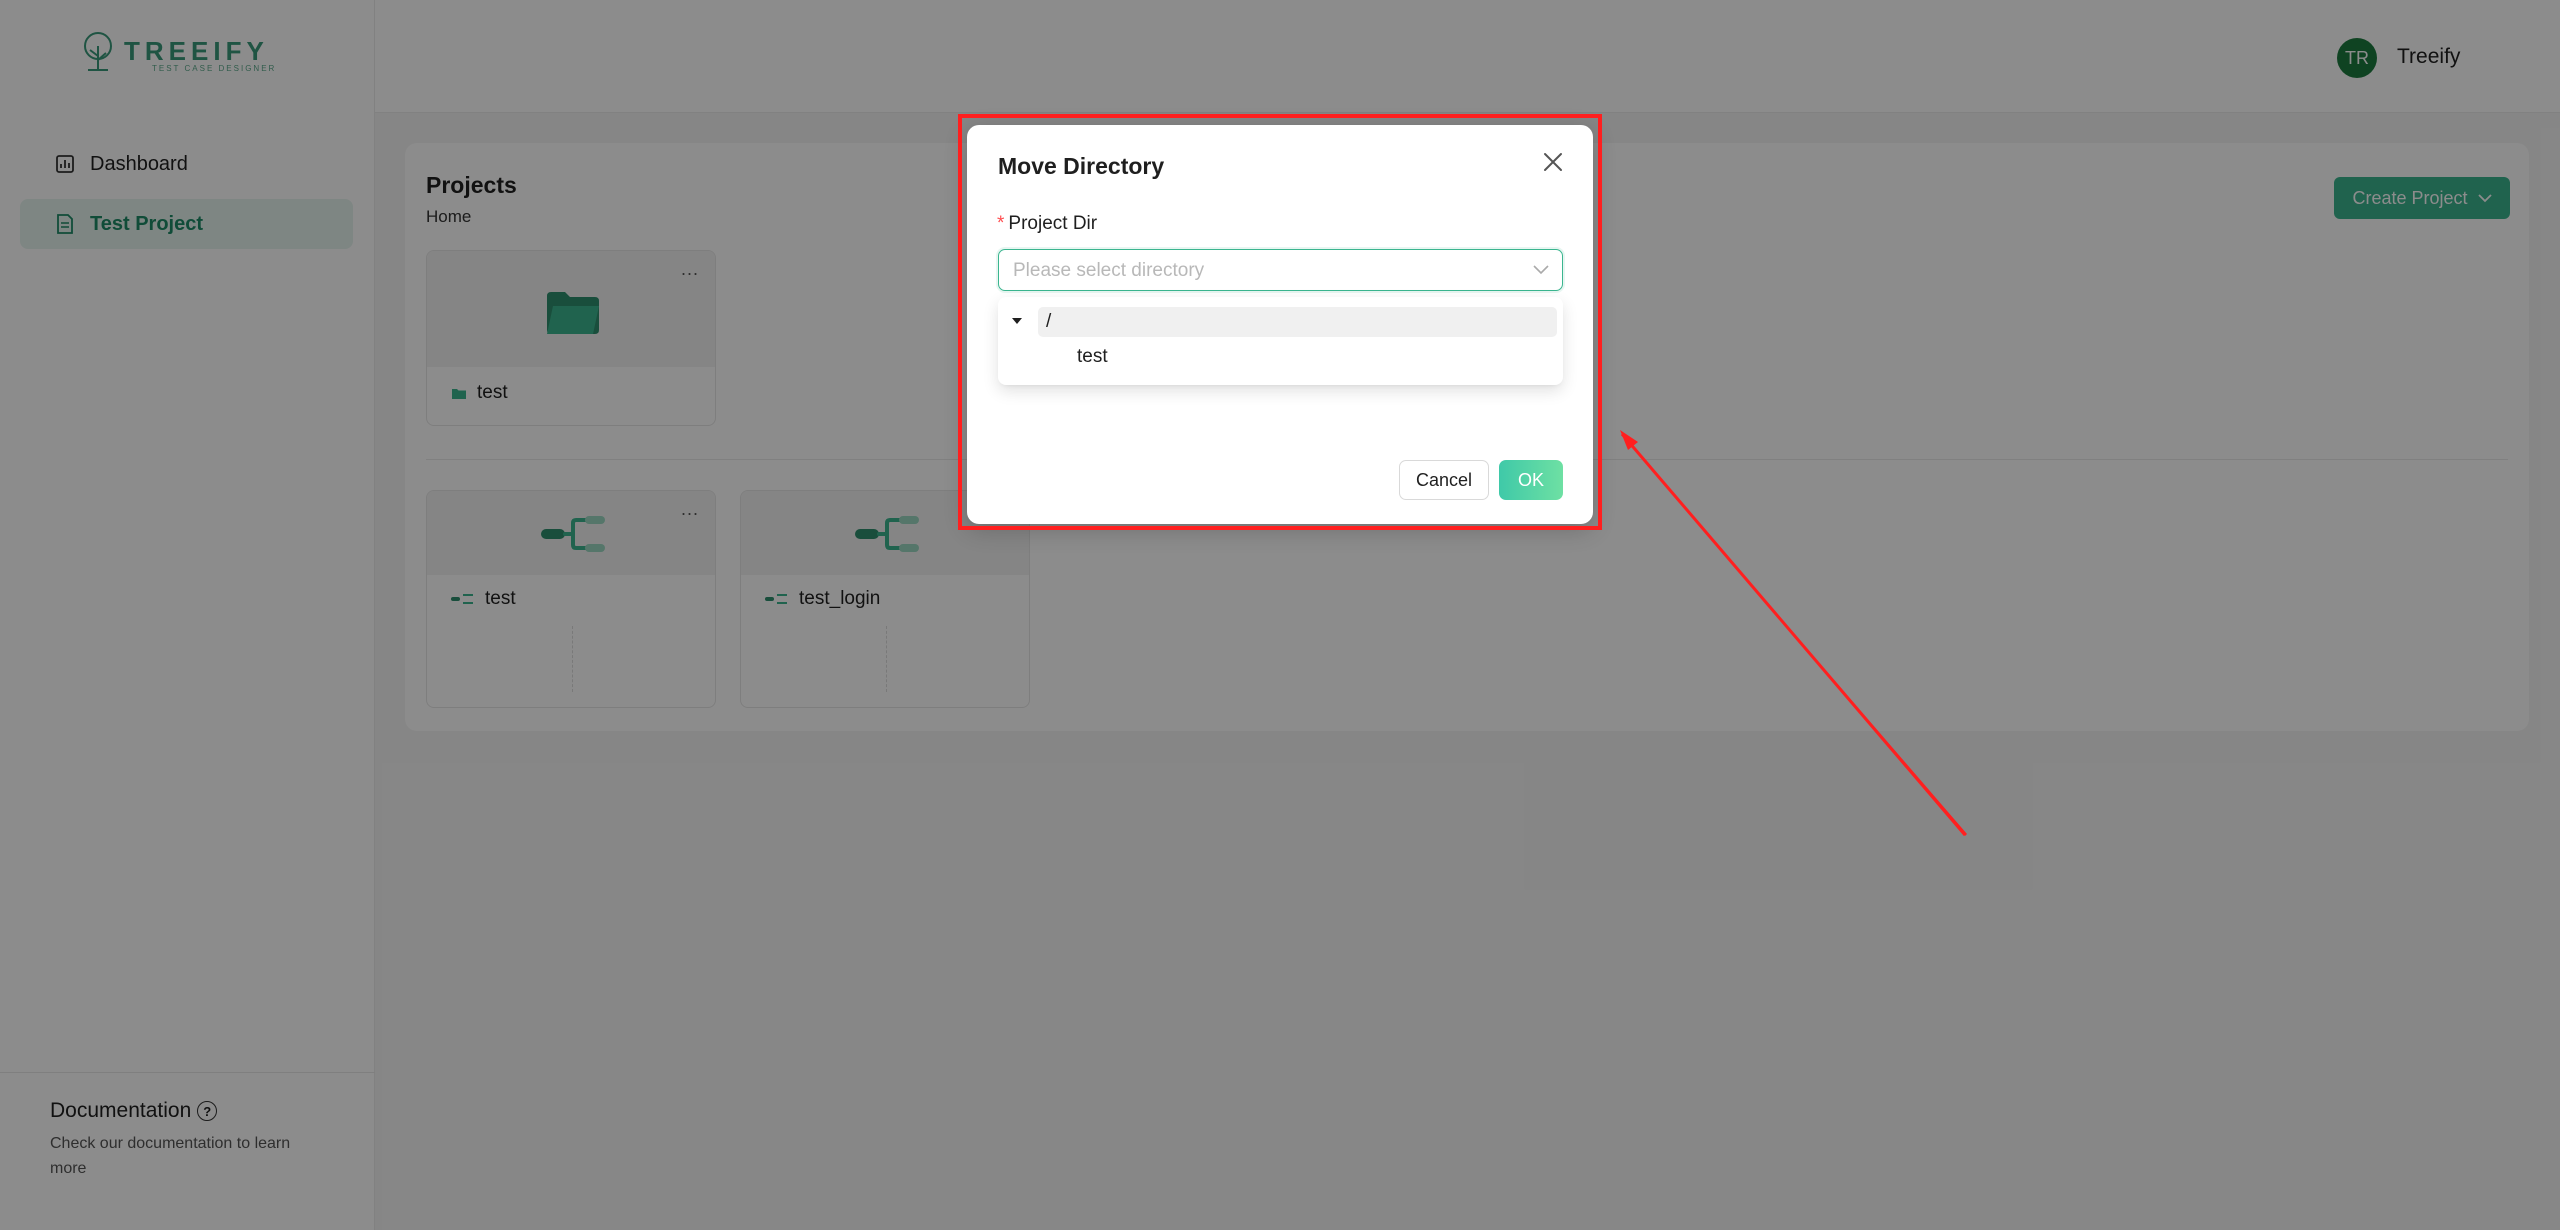 The width and height of the screenshot is (2560, 1230). What do you see at coordinates (1280, 322) in the screenshot?
I see `annotation-highlight-box` at bounding box center [1280, 322].